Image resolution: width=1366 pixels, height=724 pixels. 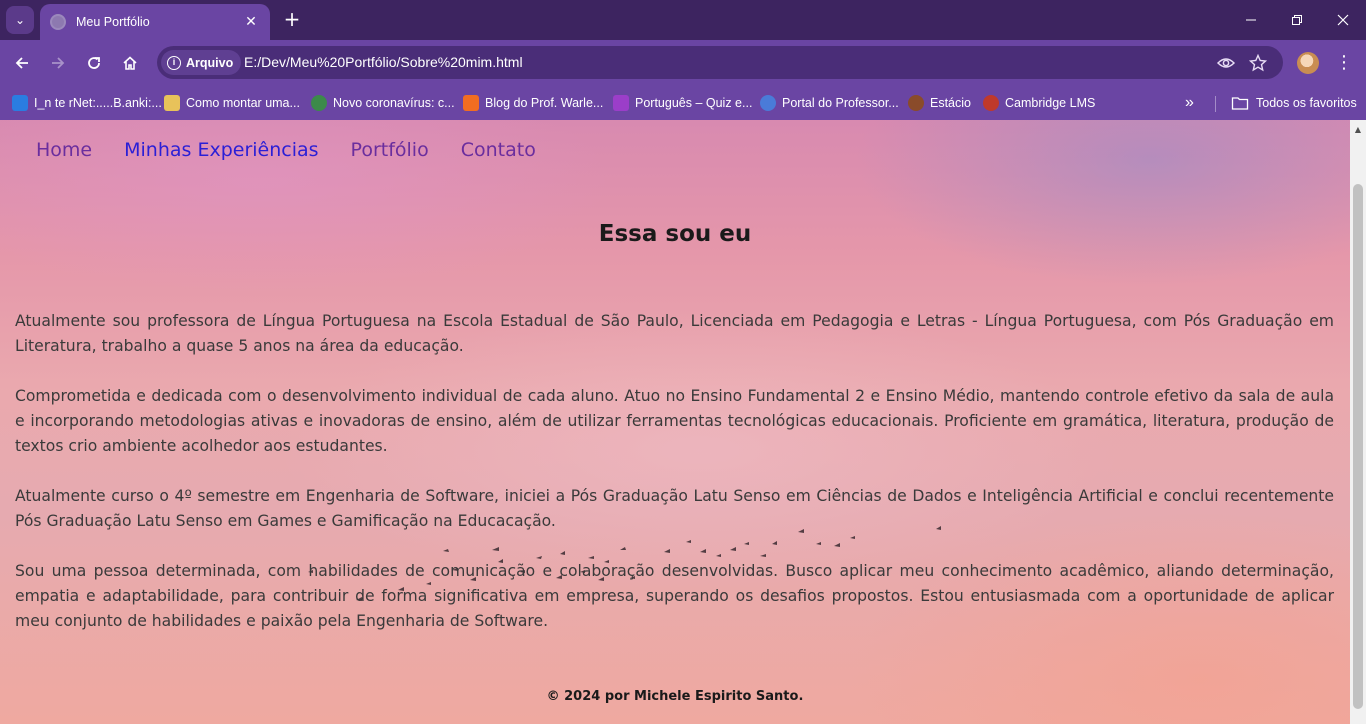 What do you see at coordinates (1189, 103) in the screenshot?
I see `more-bookmarks-button: »` at bounding box center [1189, 103].